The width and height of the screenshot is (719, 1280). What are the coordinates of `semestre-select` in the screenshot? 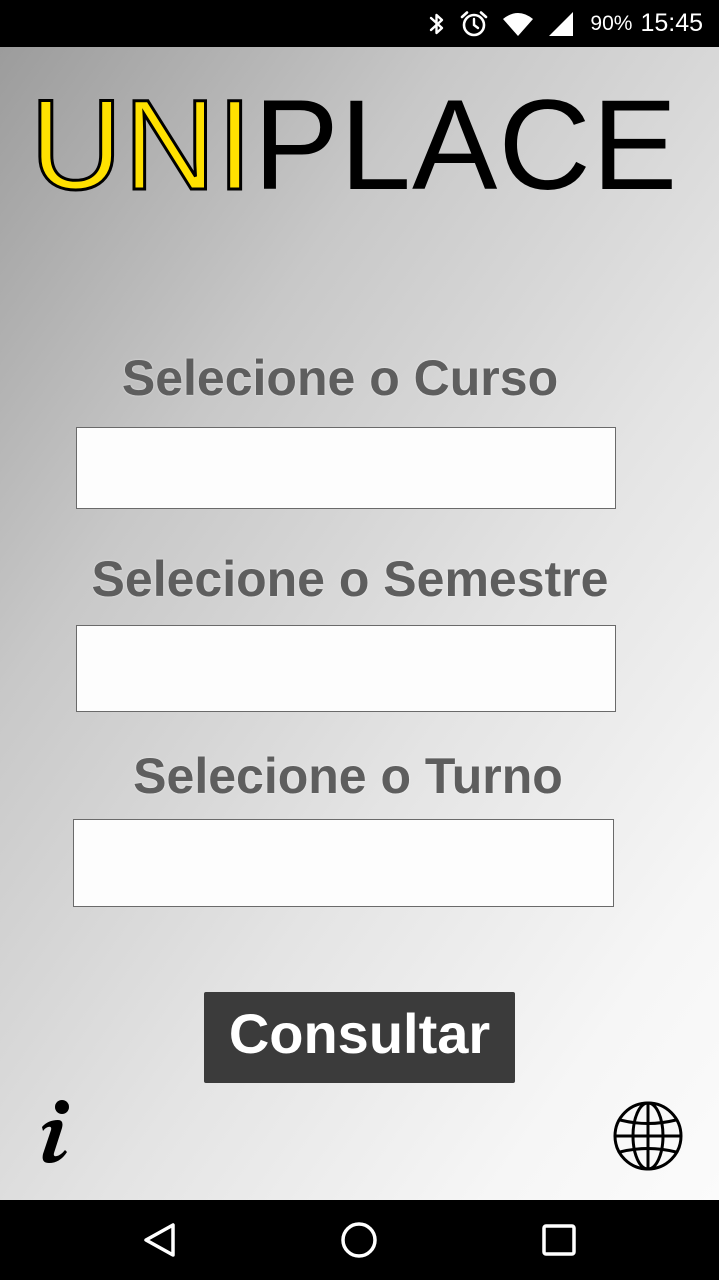 It's located at (346, 668).